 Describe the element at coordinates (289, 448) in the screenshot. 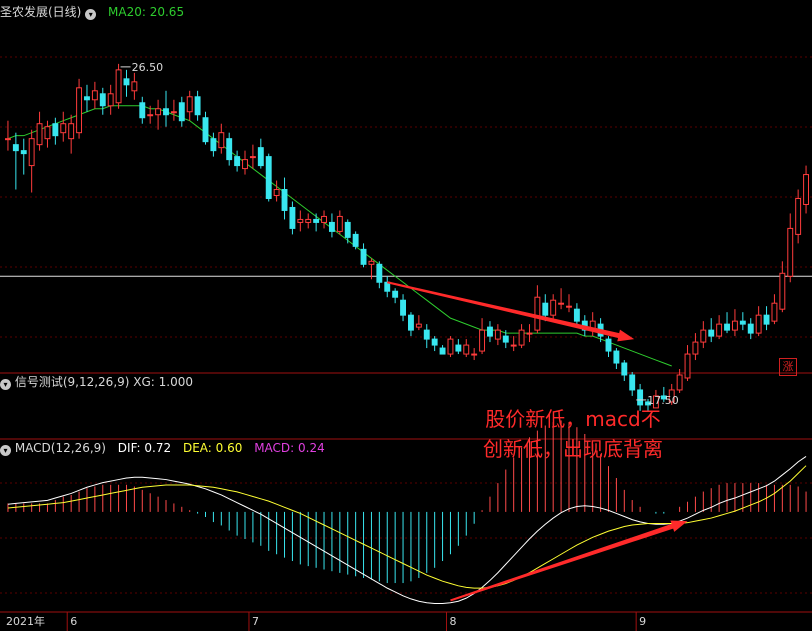

I see `macd-value: MACD: 0.24` at that location.